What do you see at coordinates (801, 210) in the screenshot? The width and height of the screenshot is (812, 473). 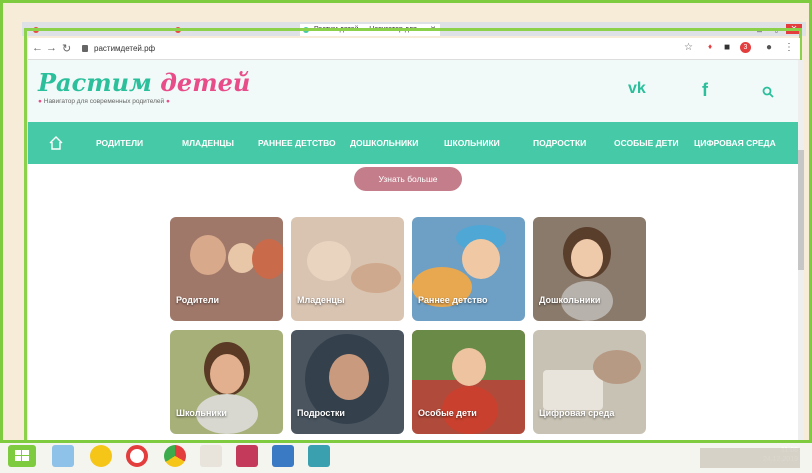 I see `scrollbar-thumb` at bounding box center [801, 210].